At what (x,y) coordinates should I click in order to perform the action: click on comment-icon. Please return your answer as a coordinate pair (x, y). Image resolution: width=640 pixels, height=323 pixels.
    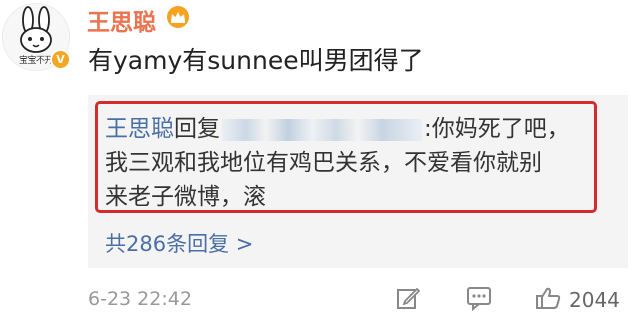
    Looking at the image, I should click on (479, 298).